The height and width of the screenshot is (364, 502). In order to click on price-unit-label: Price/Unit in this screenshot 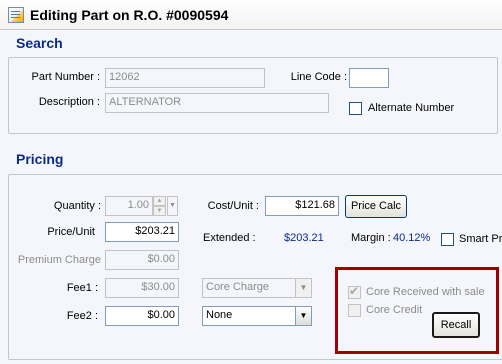, I will do `click(71, 232)`.